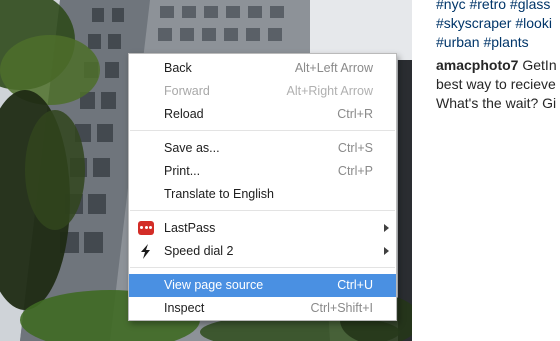 The height and width of the screenshot is (341, 560). I want to click on menu-item-save-as: Save as... Ctrl+S, so click(262, 148).